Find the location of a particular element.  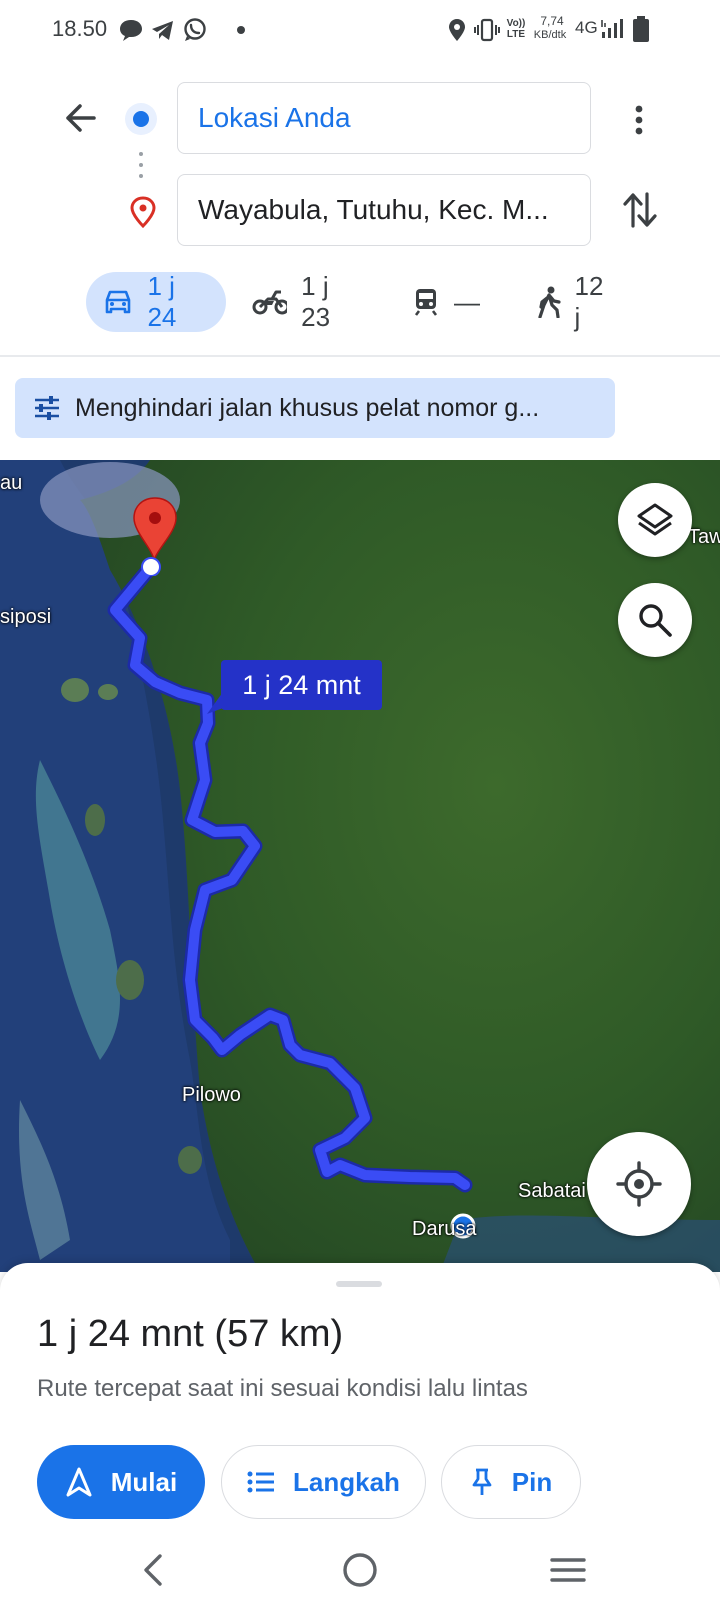

layers-button is located at coordinates (655, 520).